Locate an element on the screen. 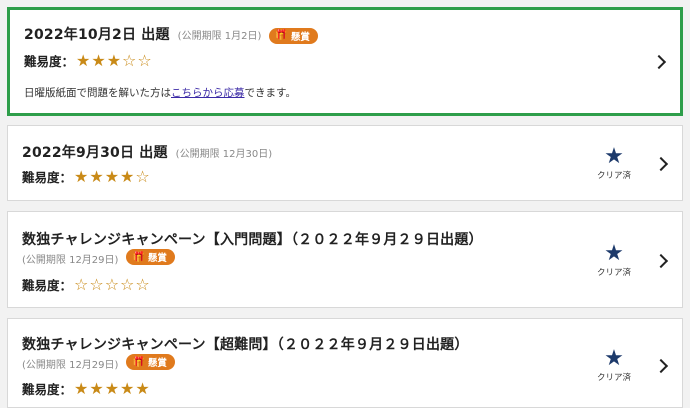 This screenshot has height=408, width=690. difficulty-row: 難易度： ☆☆☆☆☆ is located at coordinates (86, 284).